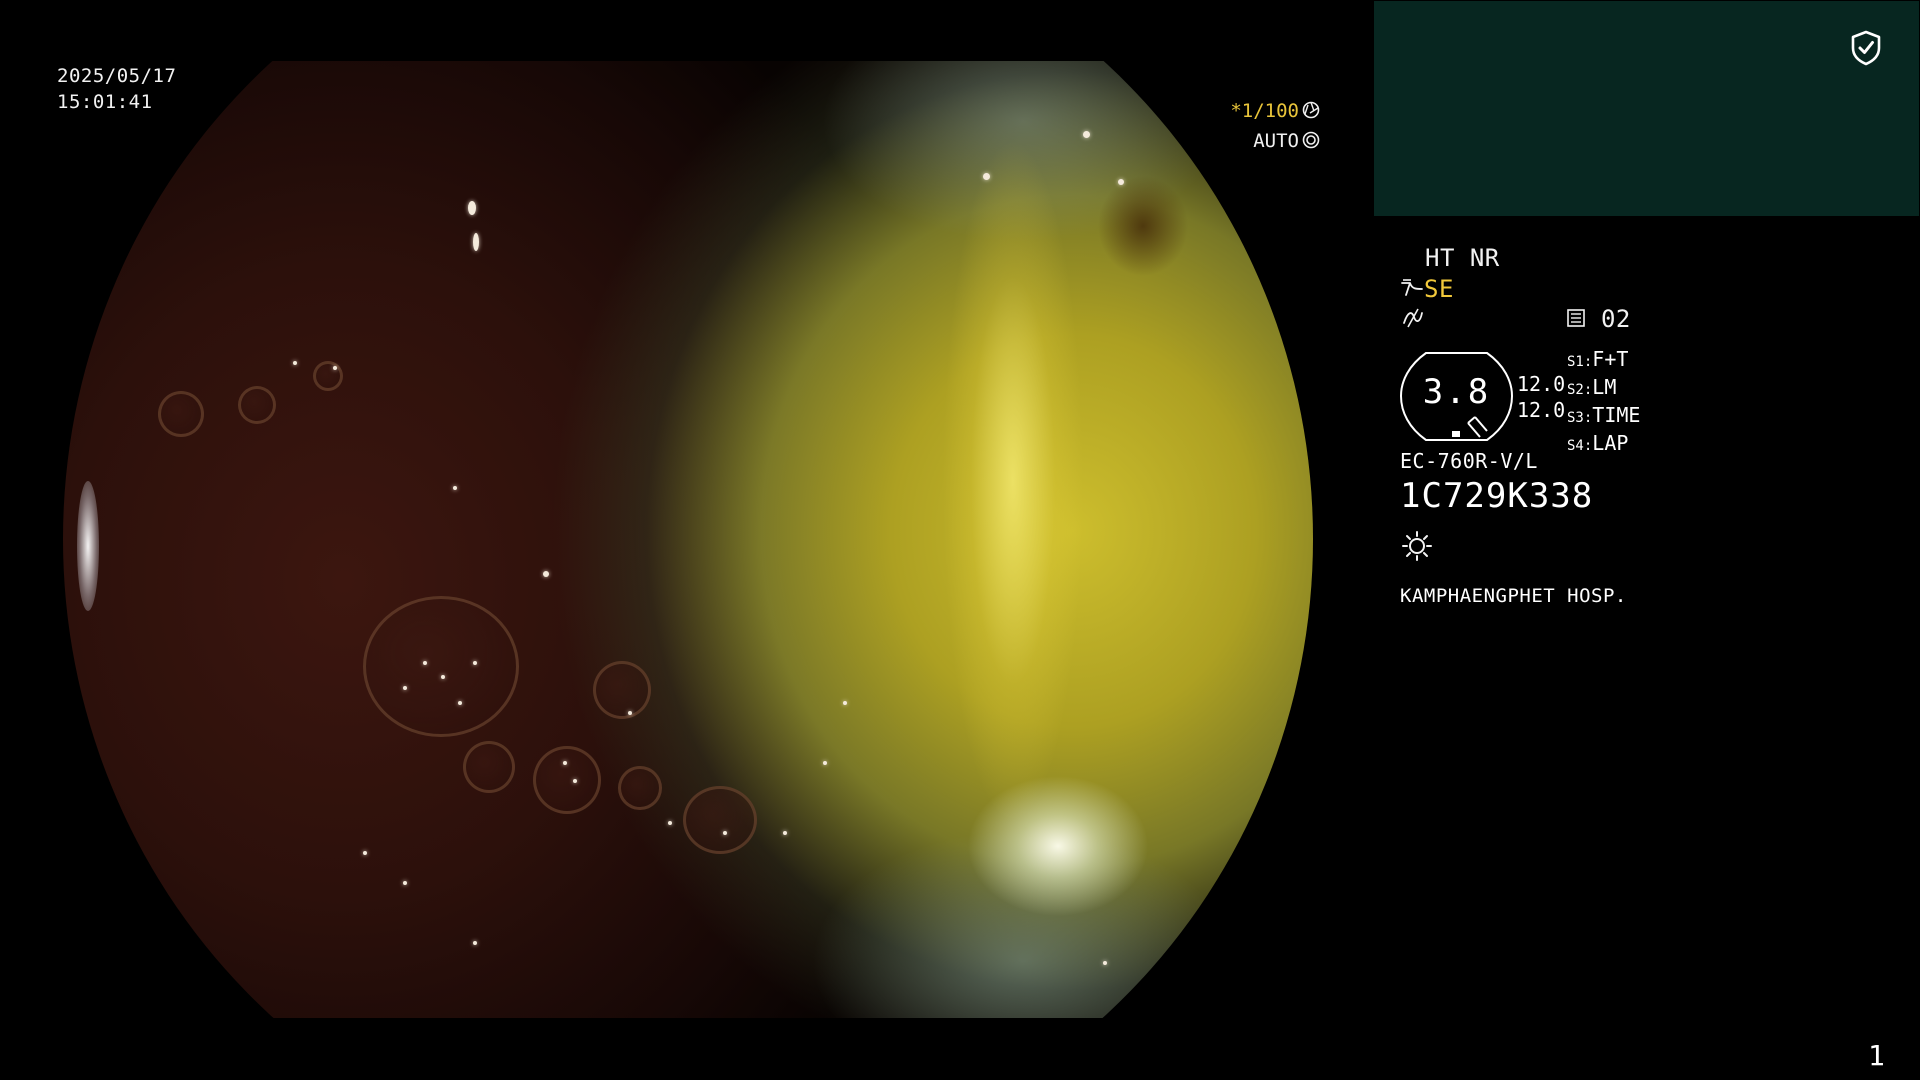 The height and width of the screenshot is (1080, 1920). What do you see at coordinates (1412, 291) in the screenshot?
I see `structure-enhance-icon` at bounding box center [1412, 291].